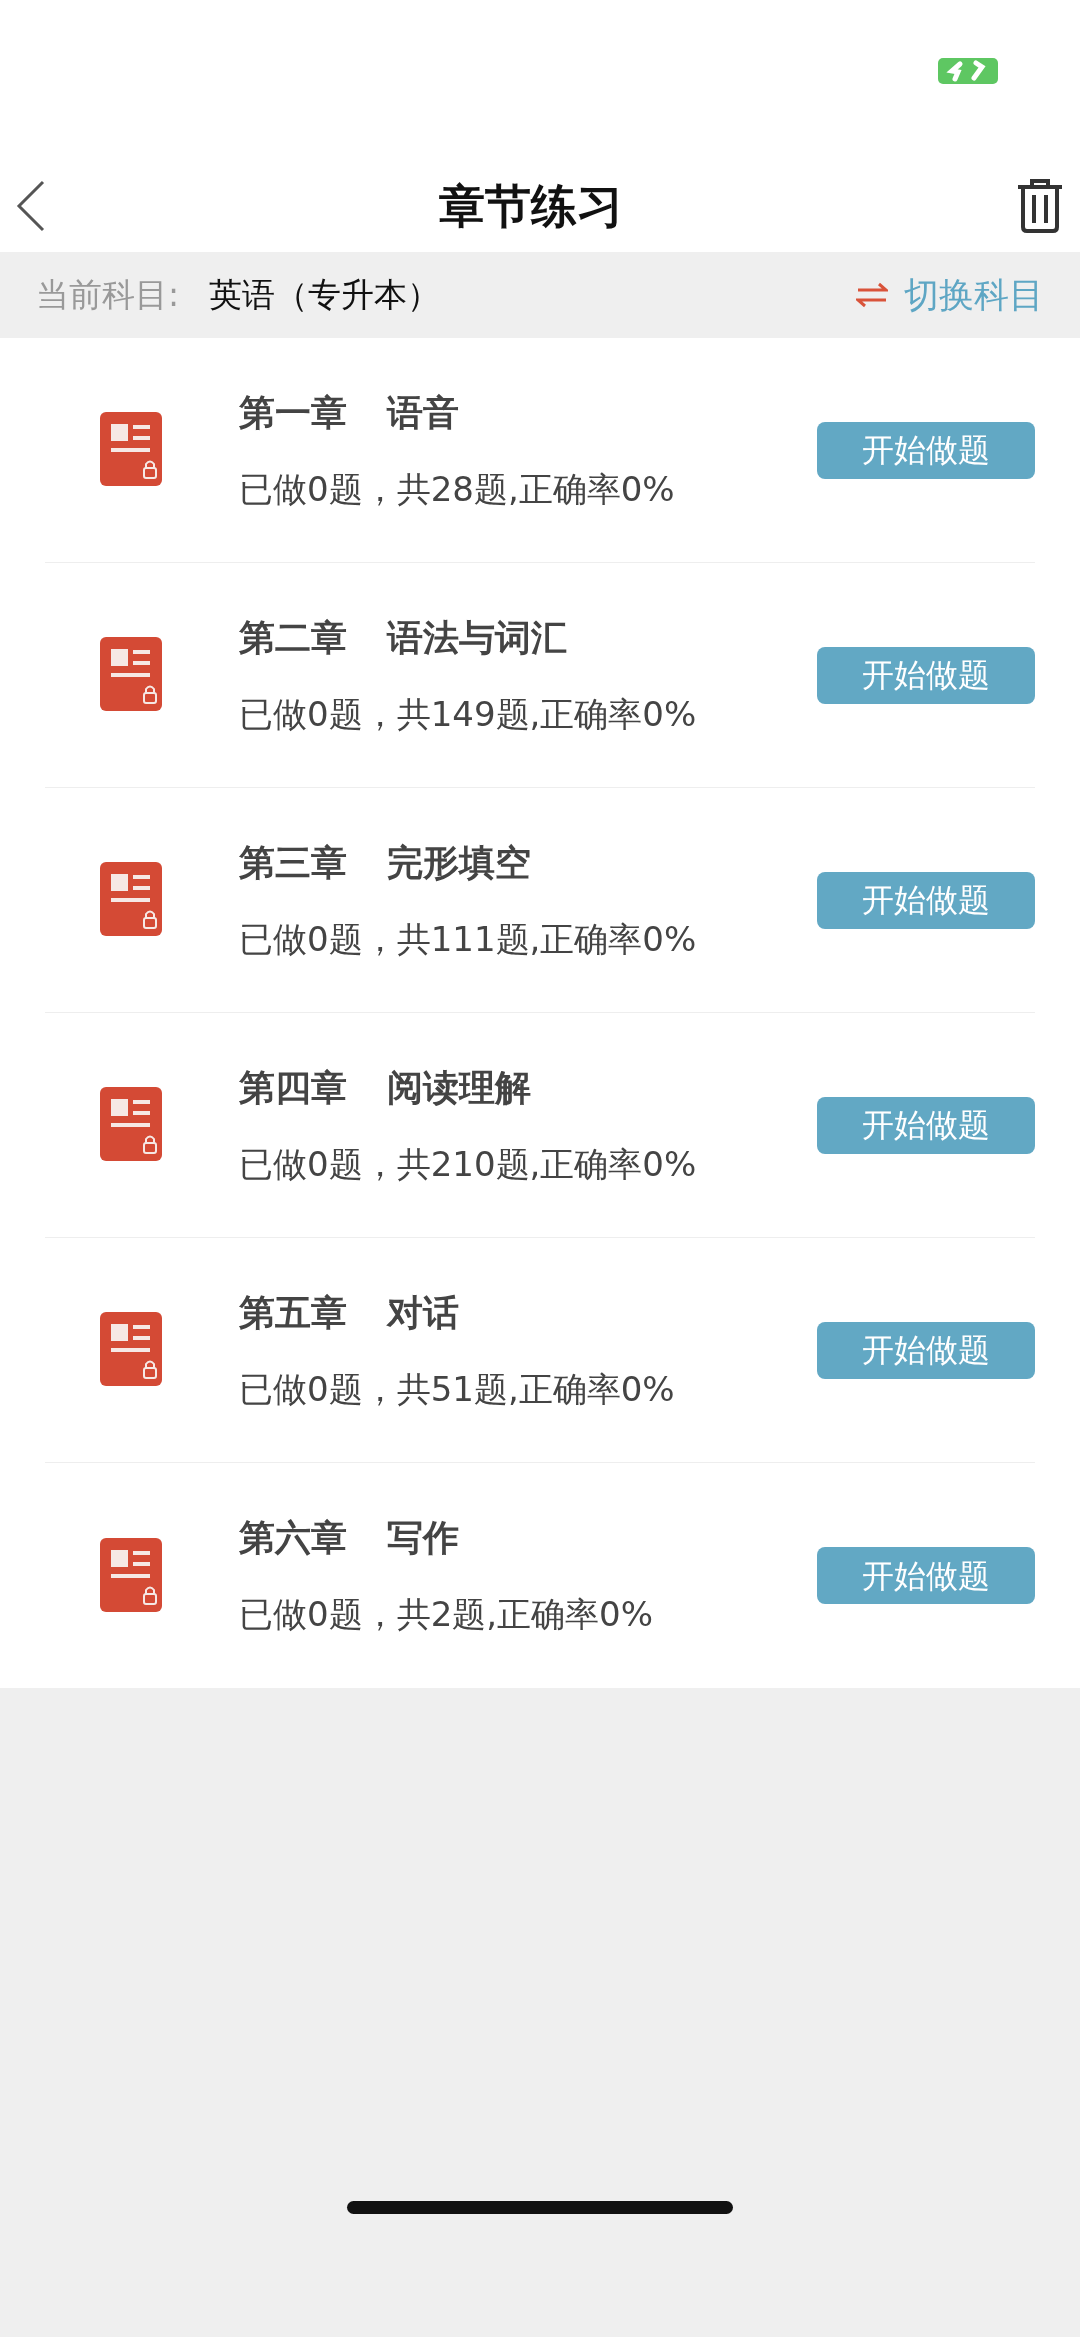 This screenshot has width=1080, height=2337. I want to click on chapter-stats: 已做0题，共111题,正确率0%, so click(468, 939).